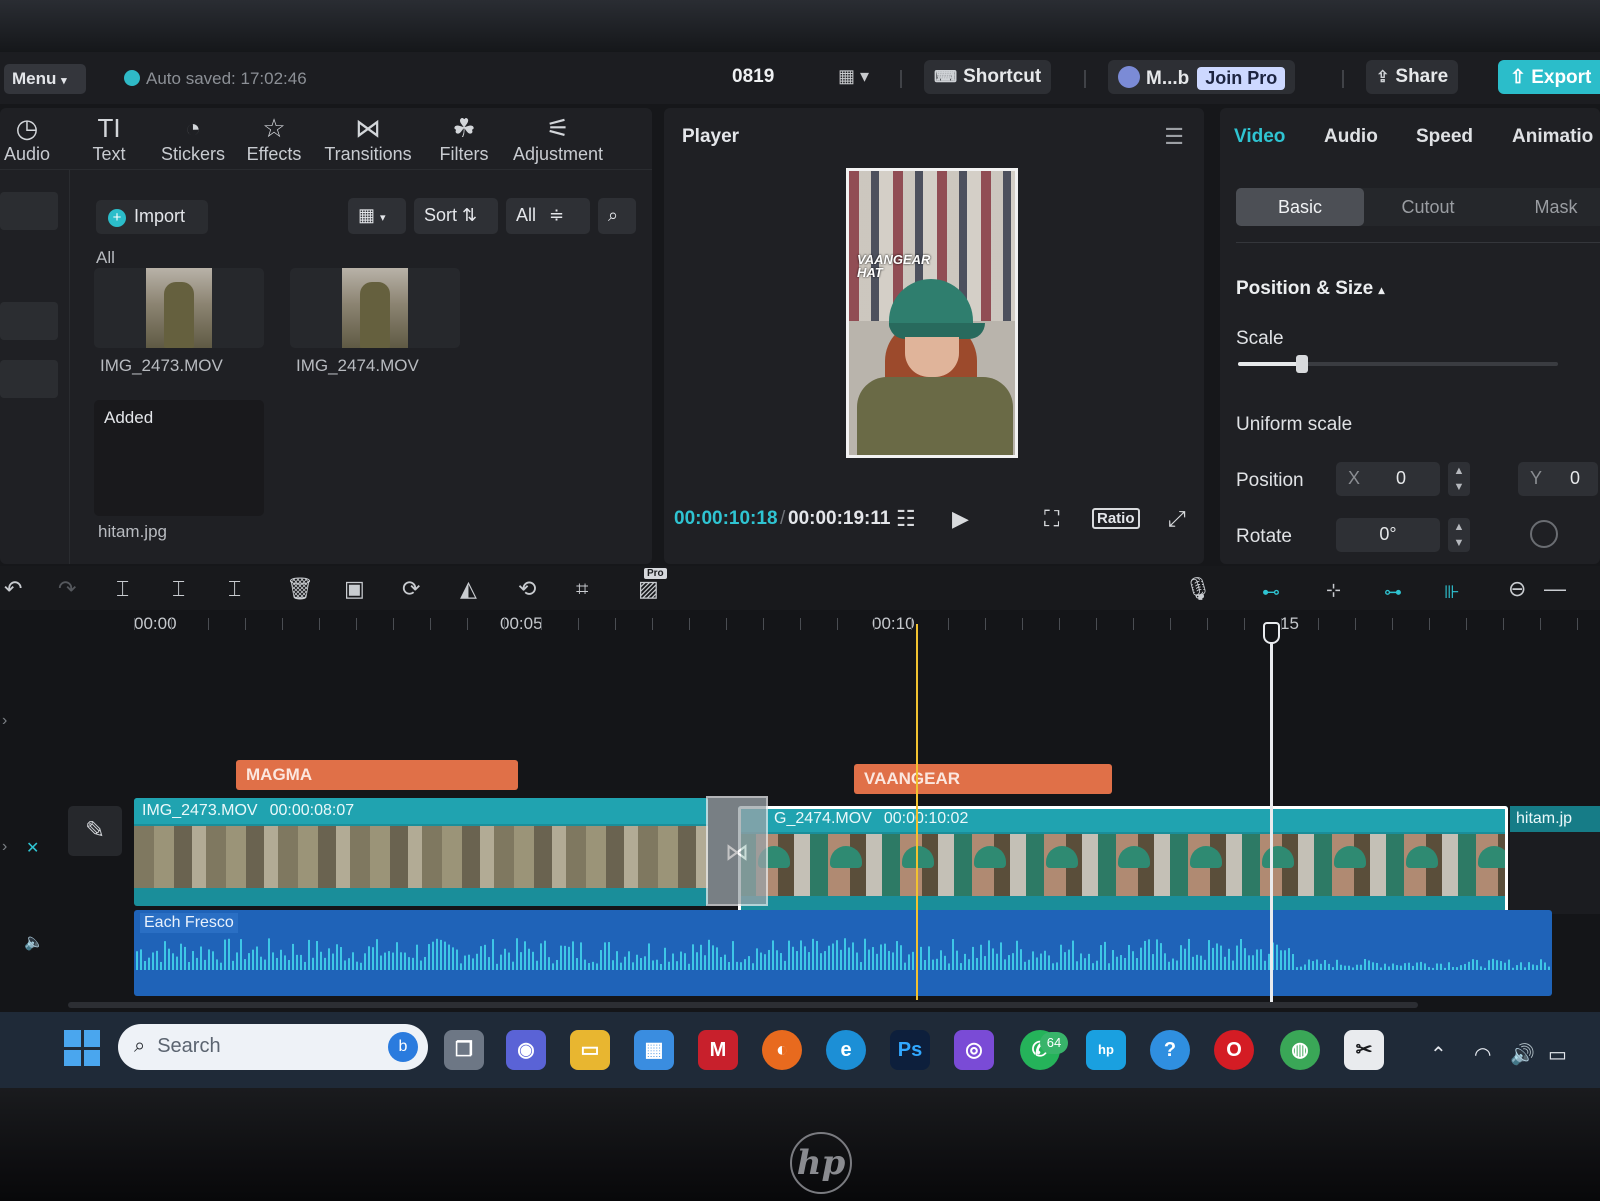 The image size is (1600, 1201). What do you see at coordinates (1198, 589) in the screenshot?
I see `microphone-icon: 🎙` at bounding box center [1198, 589].